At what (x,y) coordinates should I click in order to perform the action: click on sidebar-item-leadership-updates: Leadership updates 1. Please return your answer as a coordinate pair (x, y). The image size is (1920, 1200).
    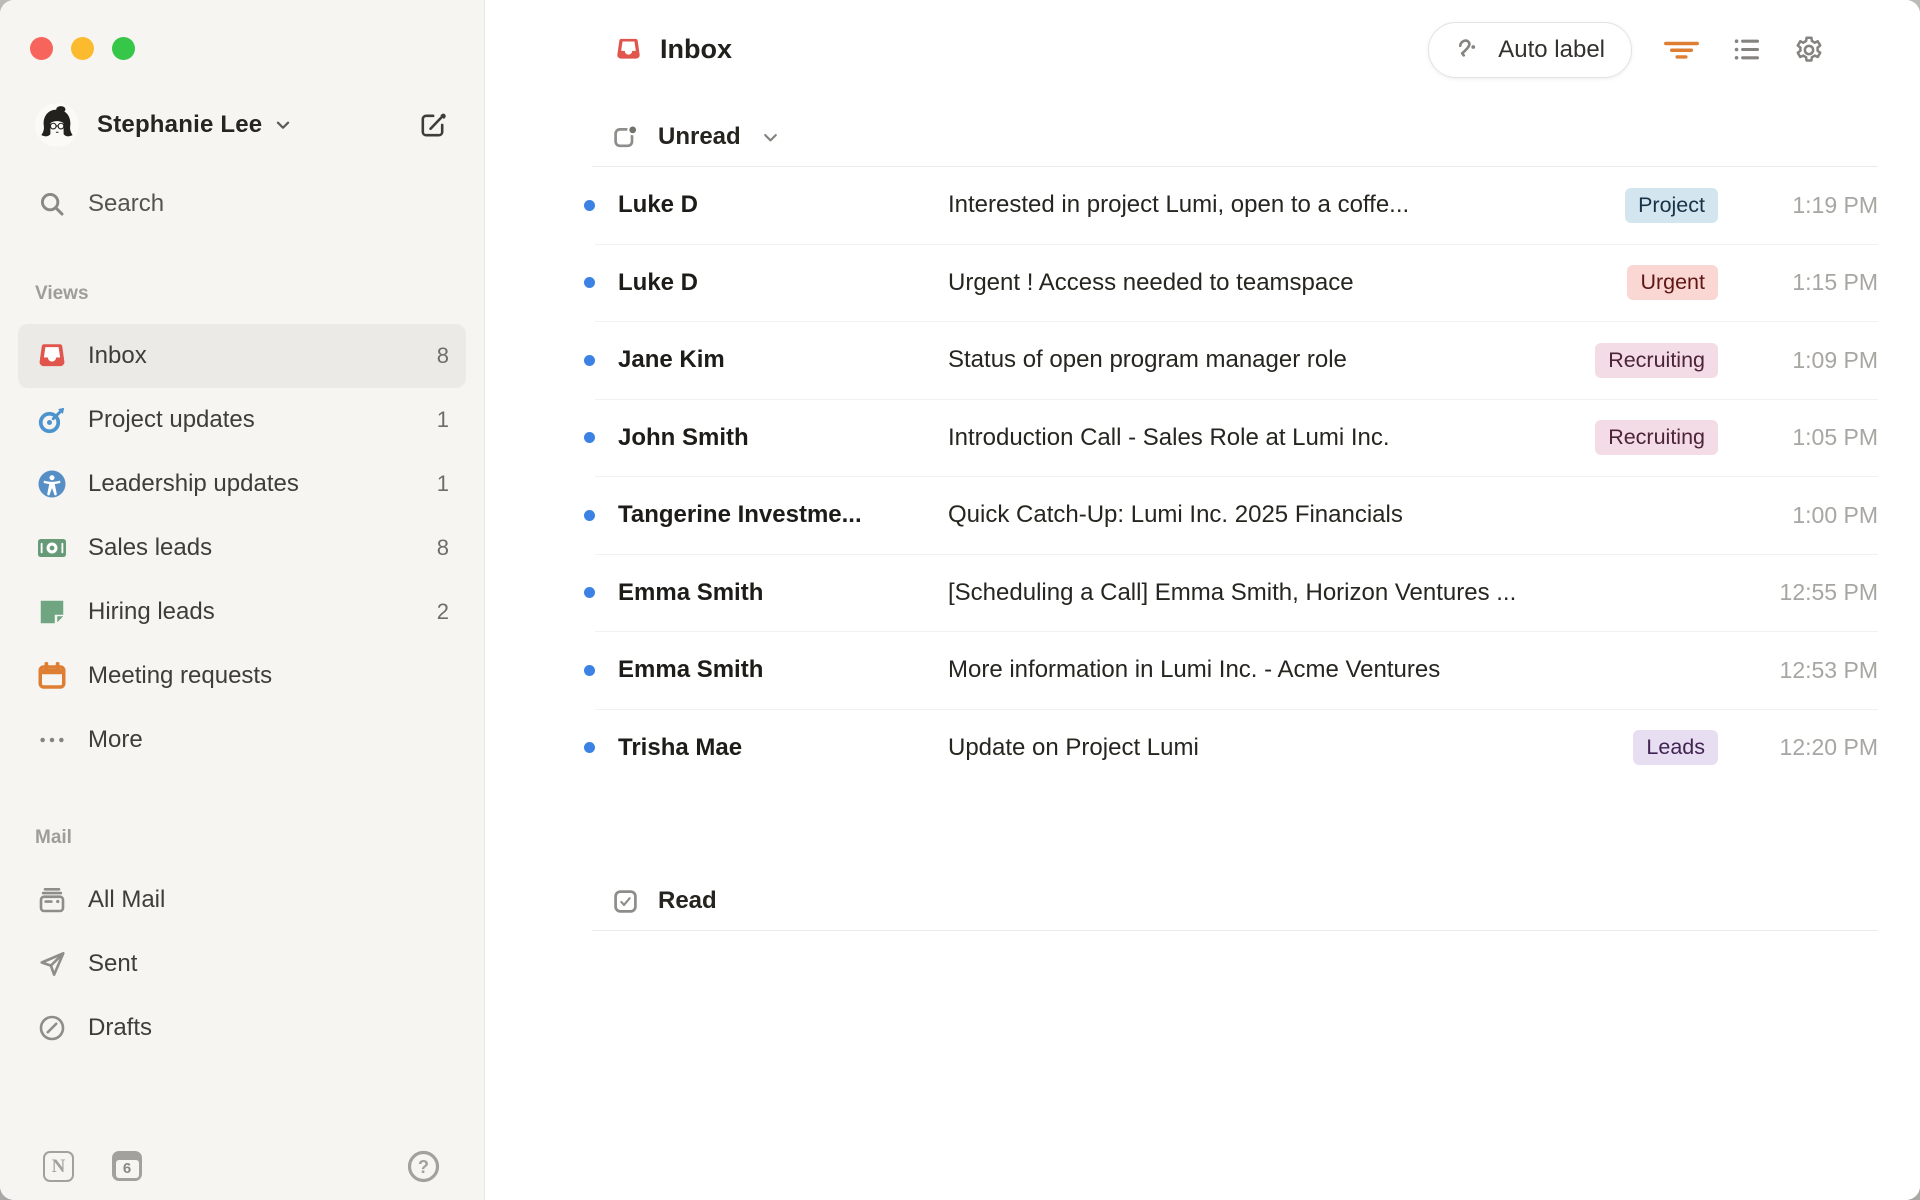
    Looking at the image, I should click on (242, 484).